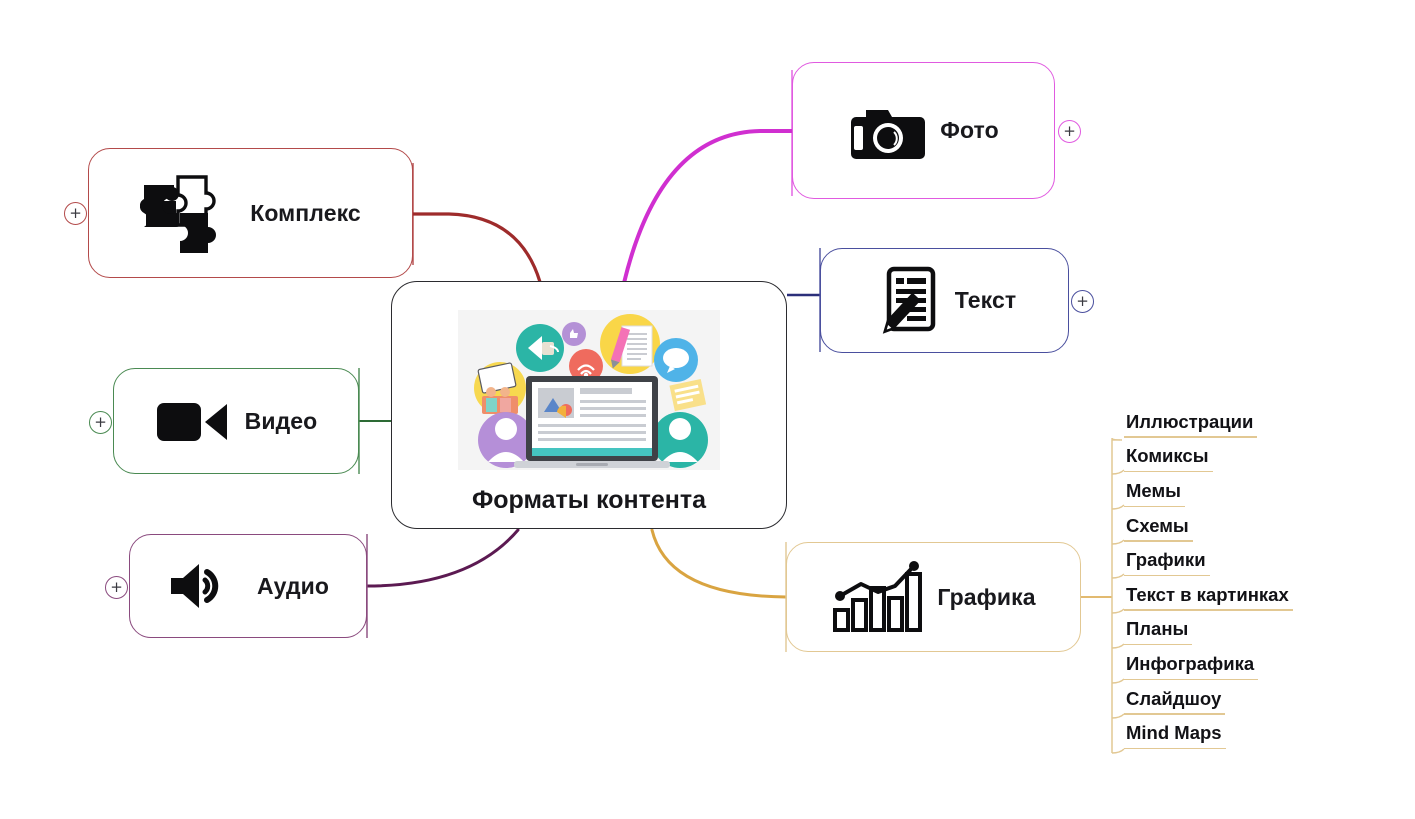 The width and height of the screenshot is (1415, 819). I want to click on branch-node-foto: Фото, so click(923, 130).